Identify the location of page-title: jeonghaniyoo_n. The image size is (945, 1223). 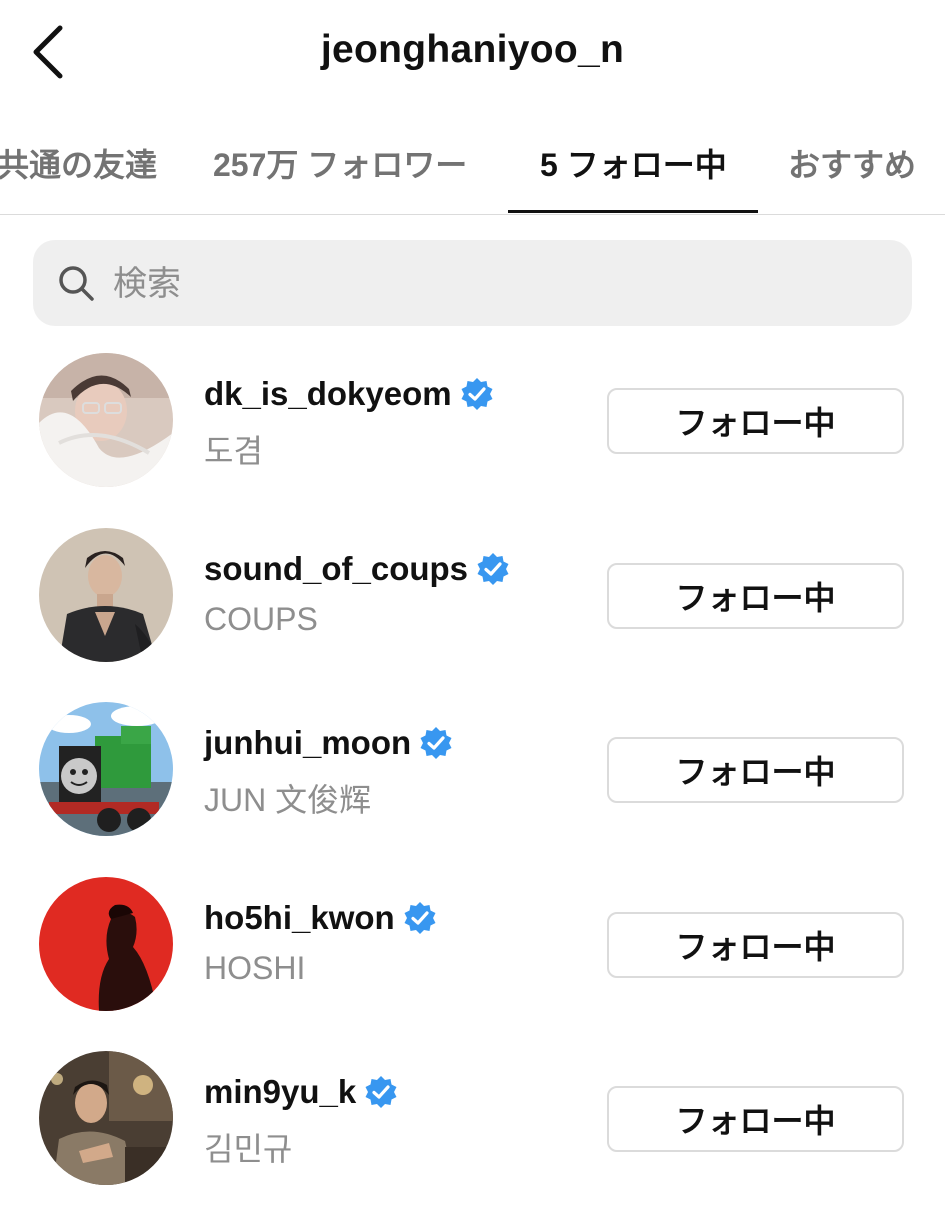
(472, 49).